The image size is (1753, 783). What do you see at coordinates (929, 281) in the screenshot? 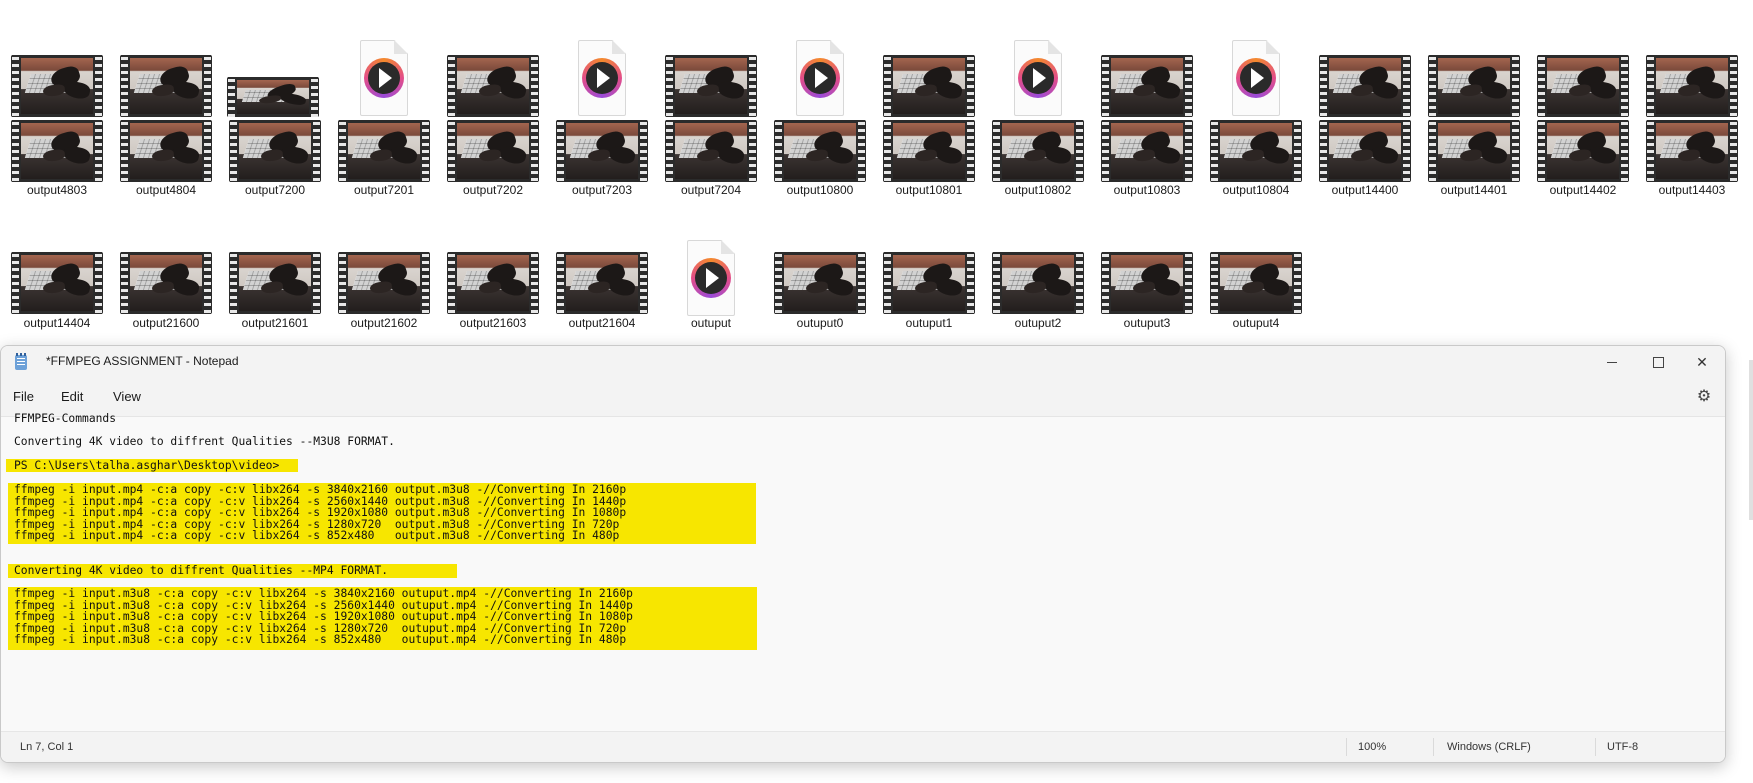
I see `file-item: outuput1` at bounding box center [929, 281].